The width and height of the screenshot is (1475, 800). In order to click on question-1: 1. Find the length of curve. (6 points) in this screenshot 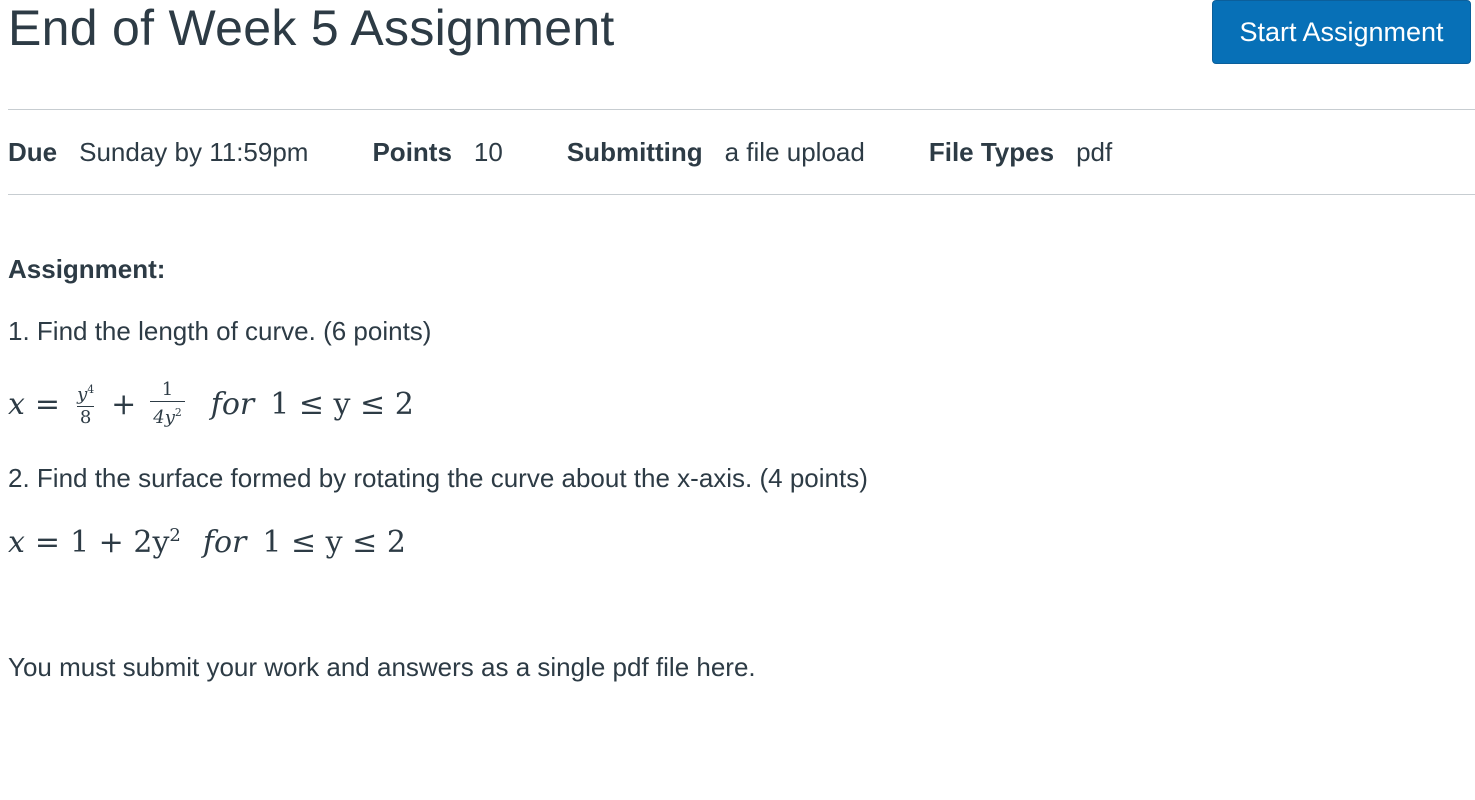, I will do `click(220, 331)`.